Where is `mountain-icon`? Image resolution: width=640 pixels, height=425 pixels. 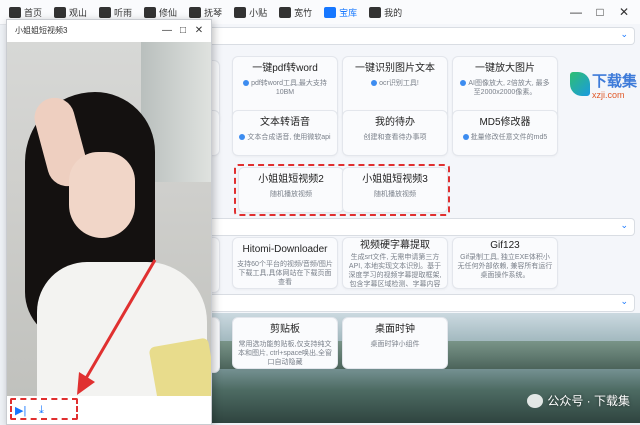
mountain-icon is located at coordinates (60, 12).